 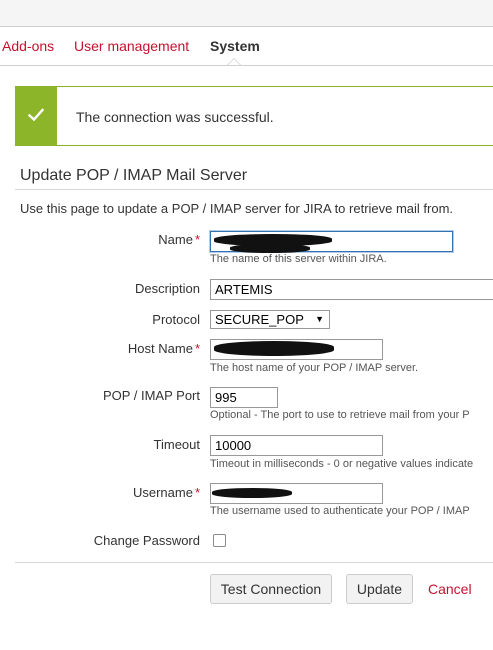 I want to click on name-label: Name *, so click(x=100, y=240).